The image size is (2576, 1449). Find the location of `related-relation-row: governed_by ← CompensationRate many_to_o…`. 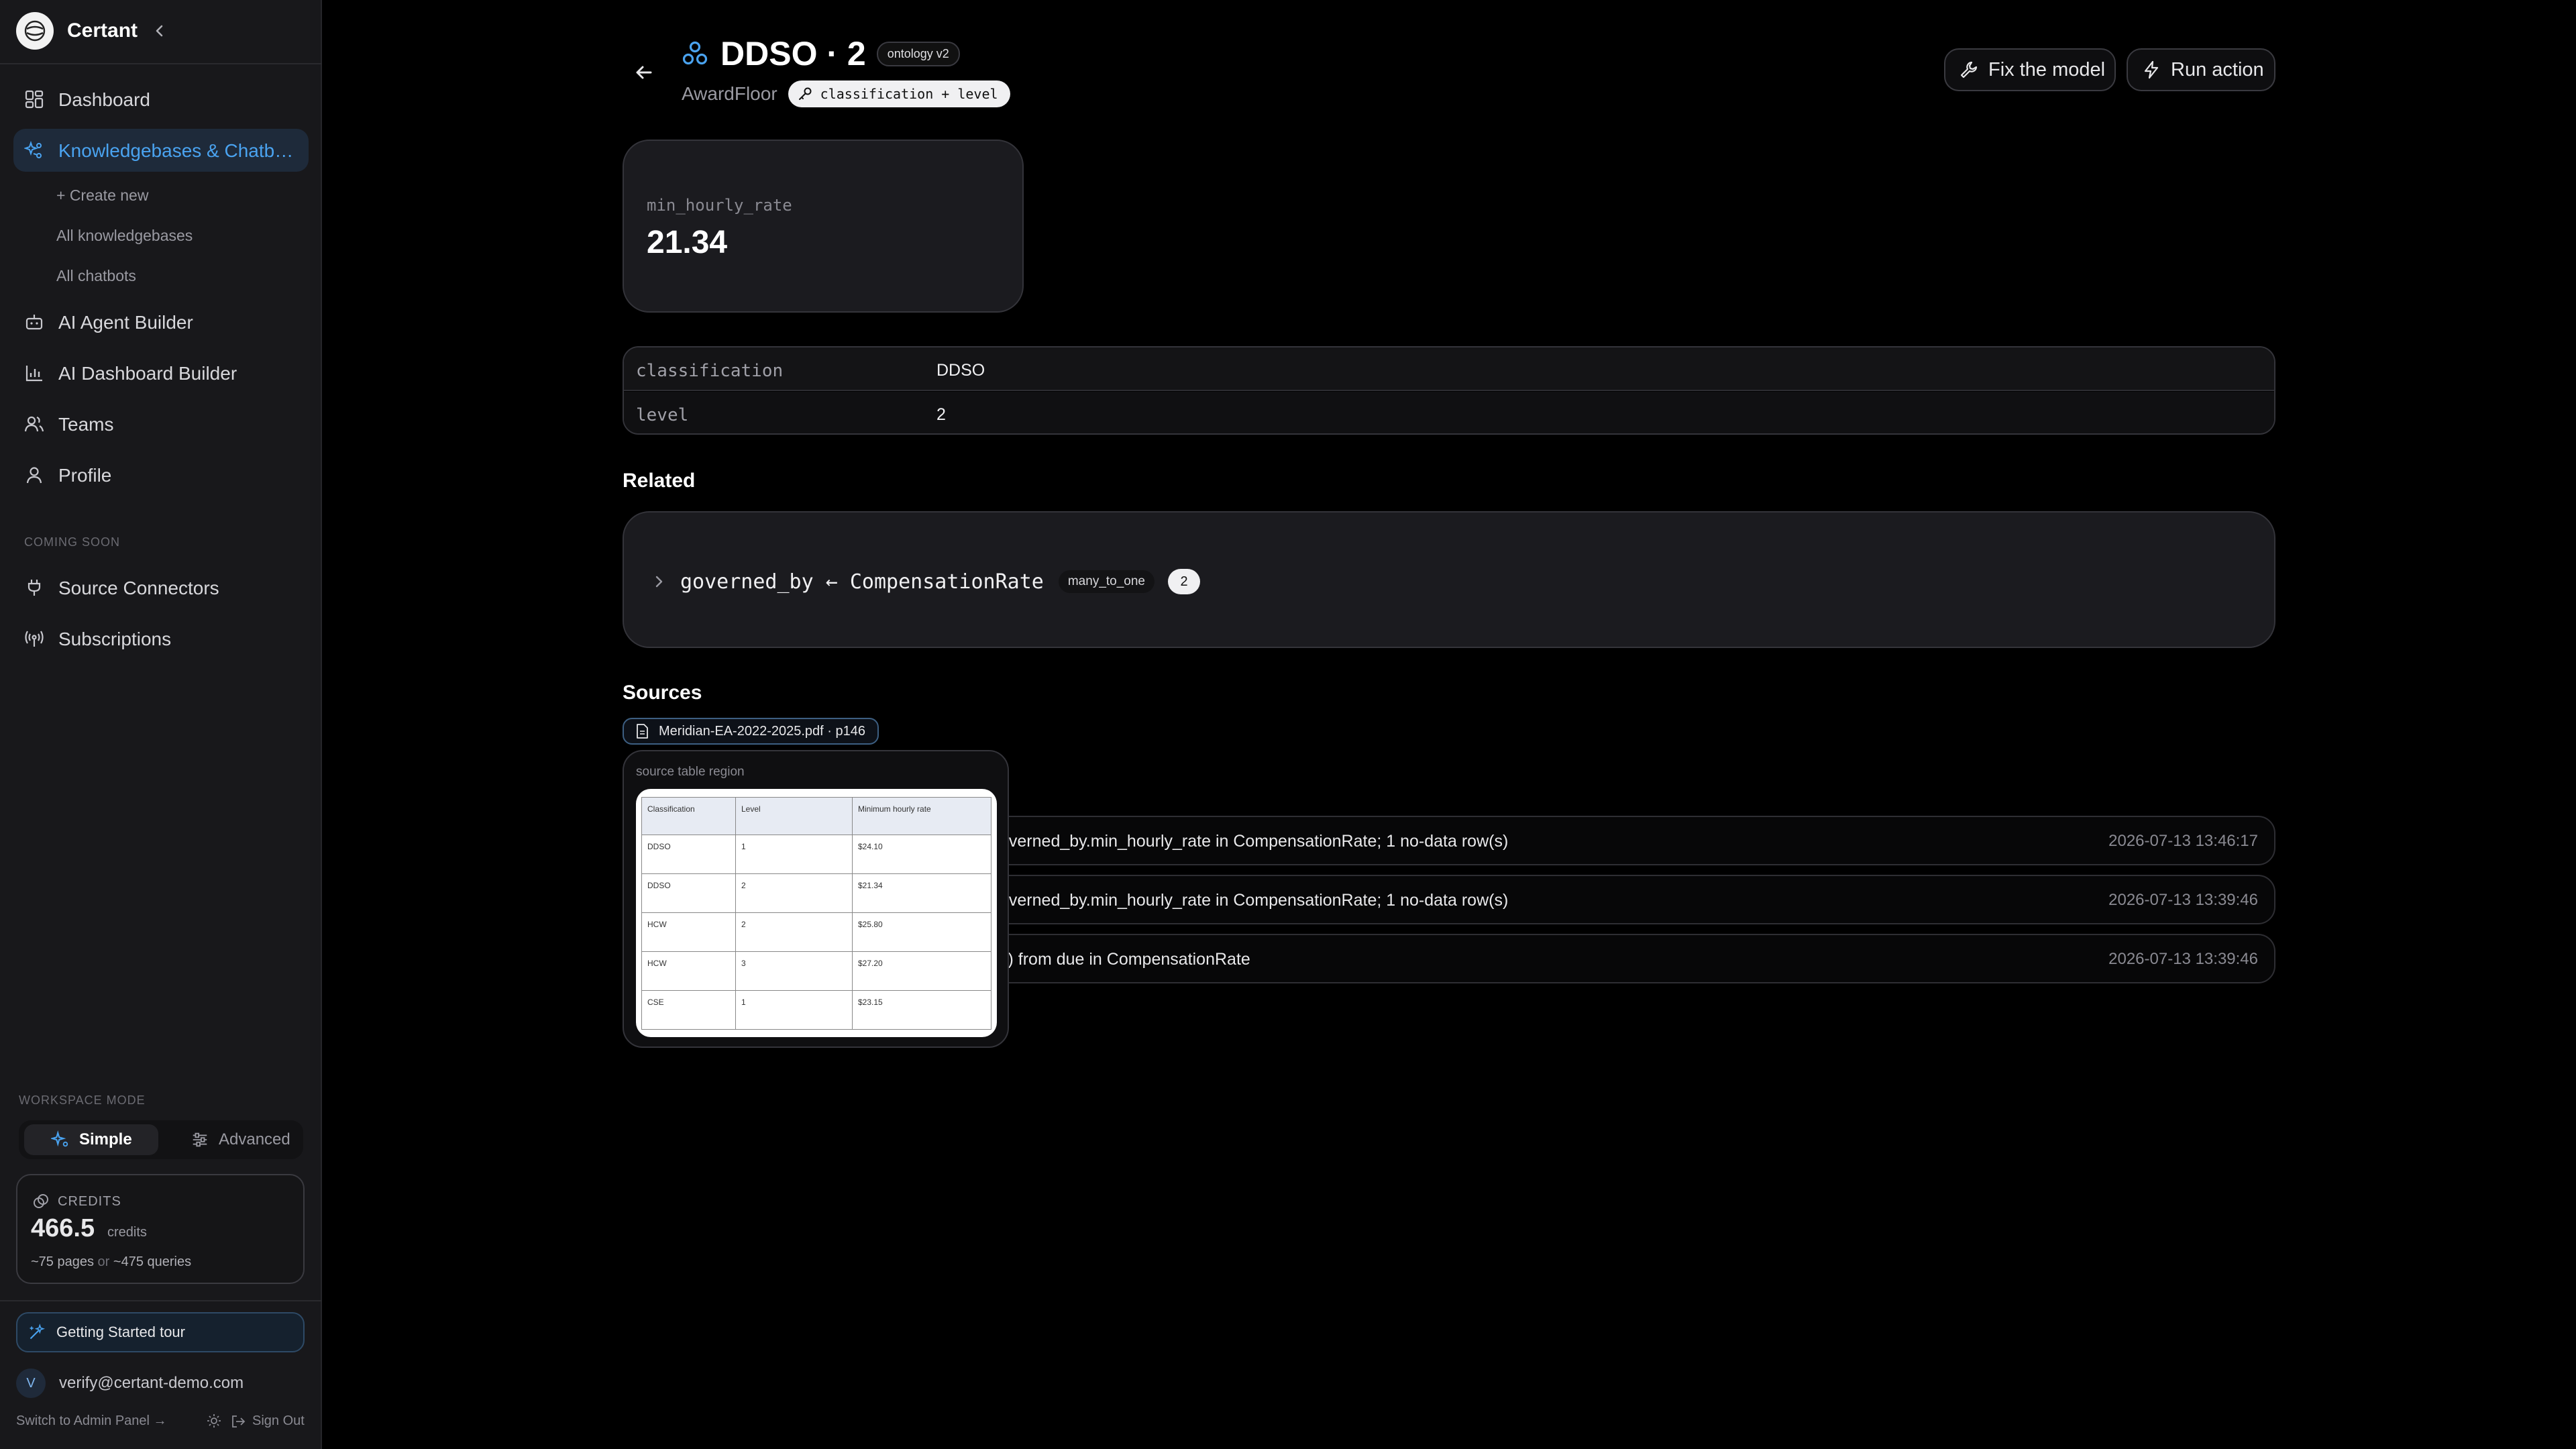

related-relation-row: governed_by ← CompensationRate many_to_o… is located at coordinates (926, 582).